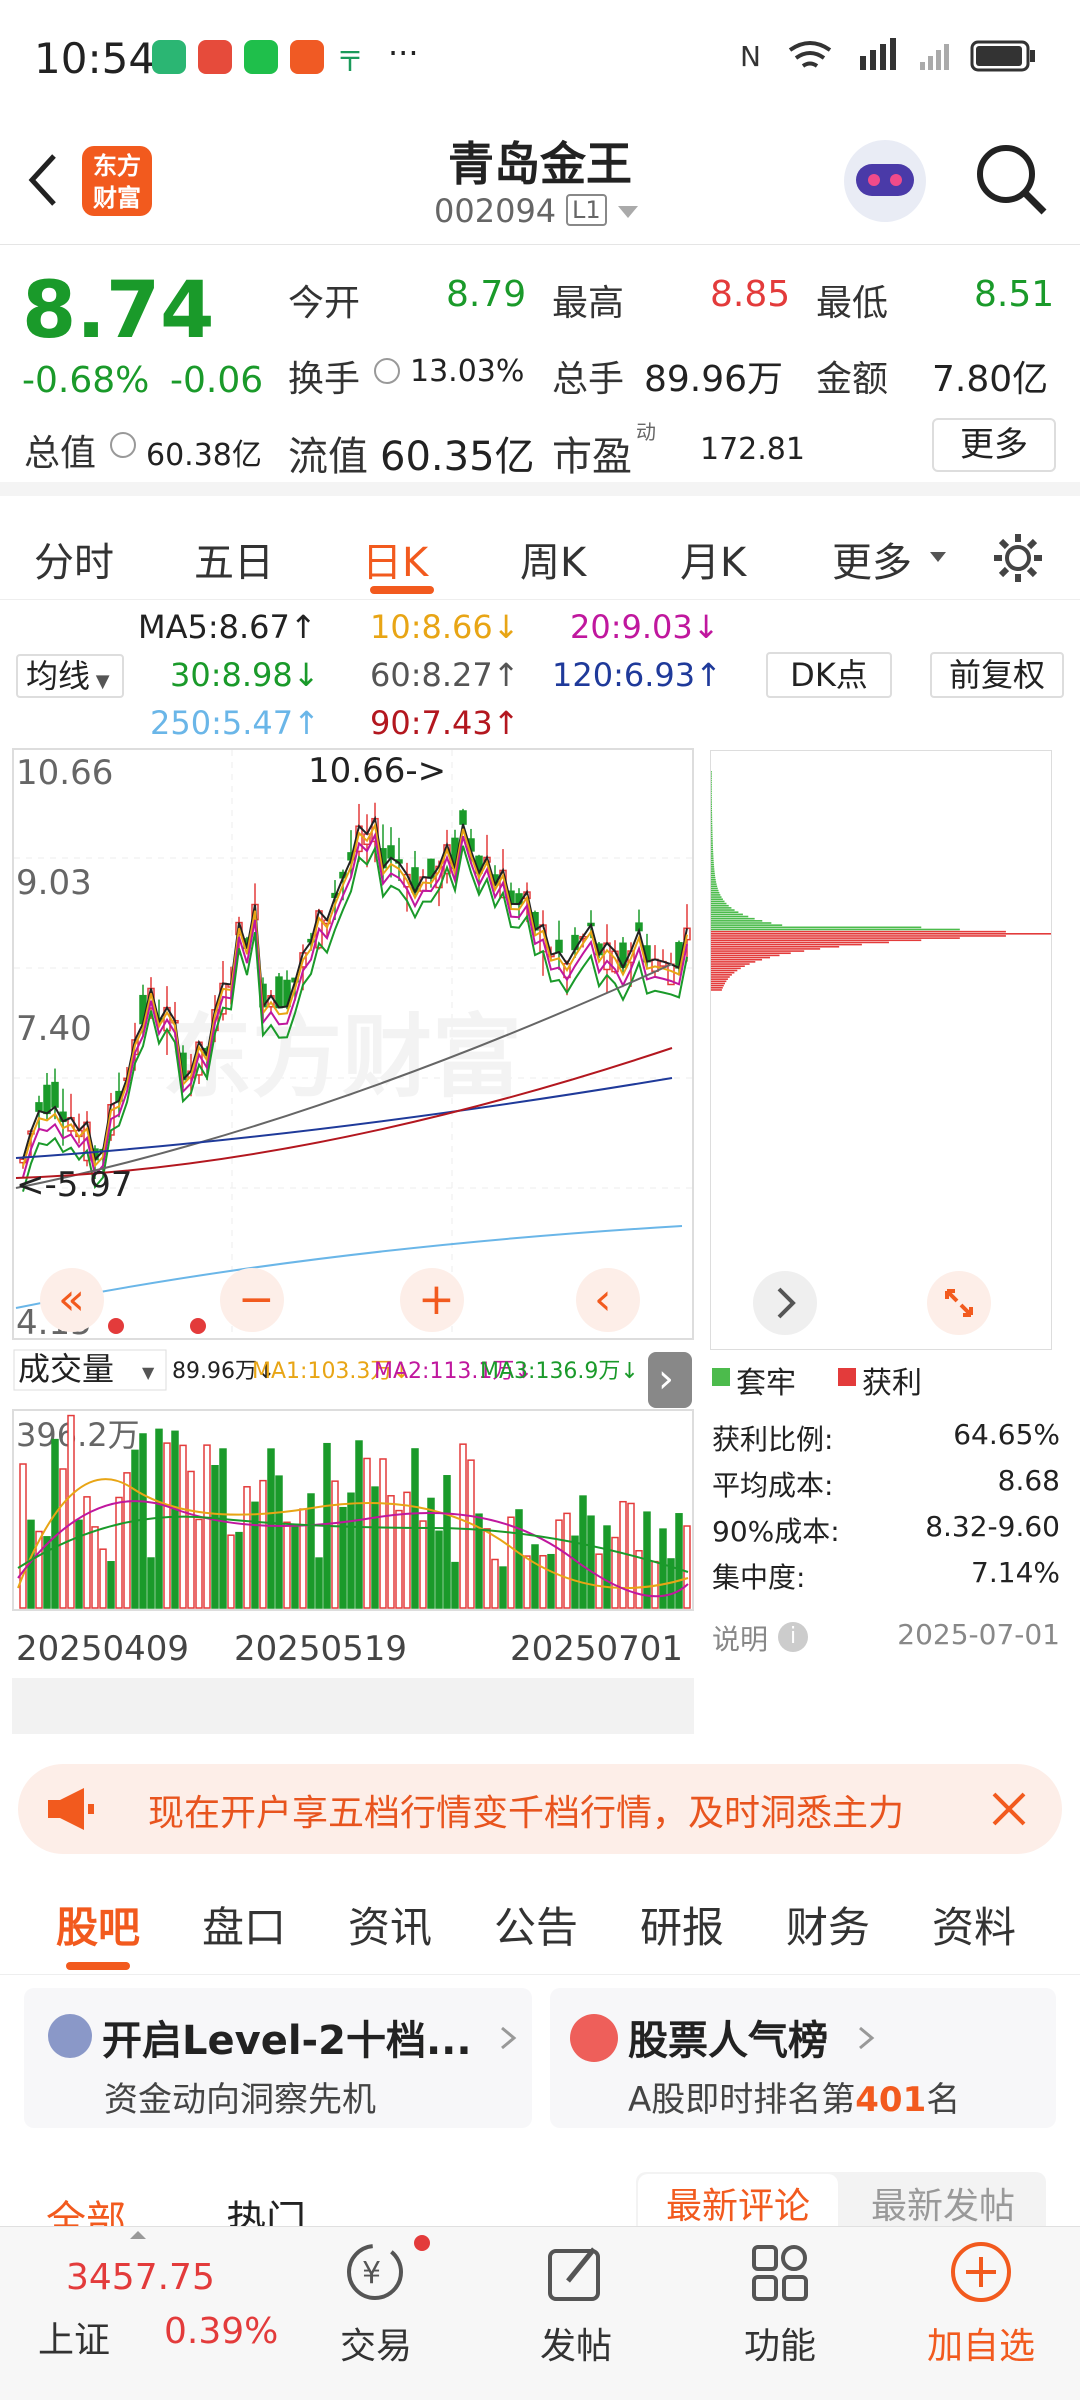 Image resolution: width=1080 pixels, height=2400 pixels. Describe the element at coordinates (981, 2272) in the screenshot. I see `add-circle-icon` at that location.